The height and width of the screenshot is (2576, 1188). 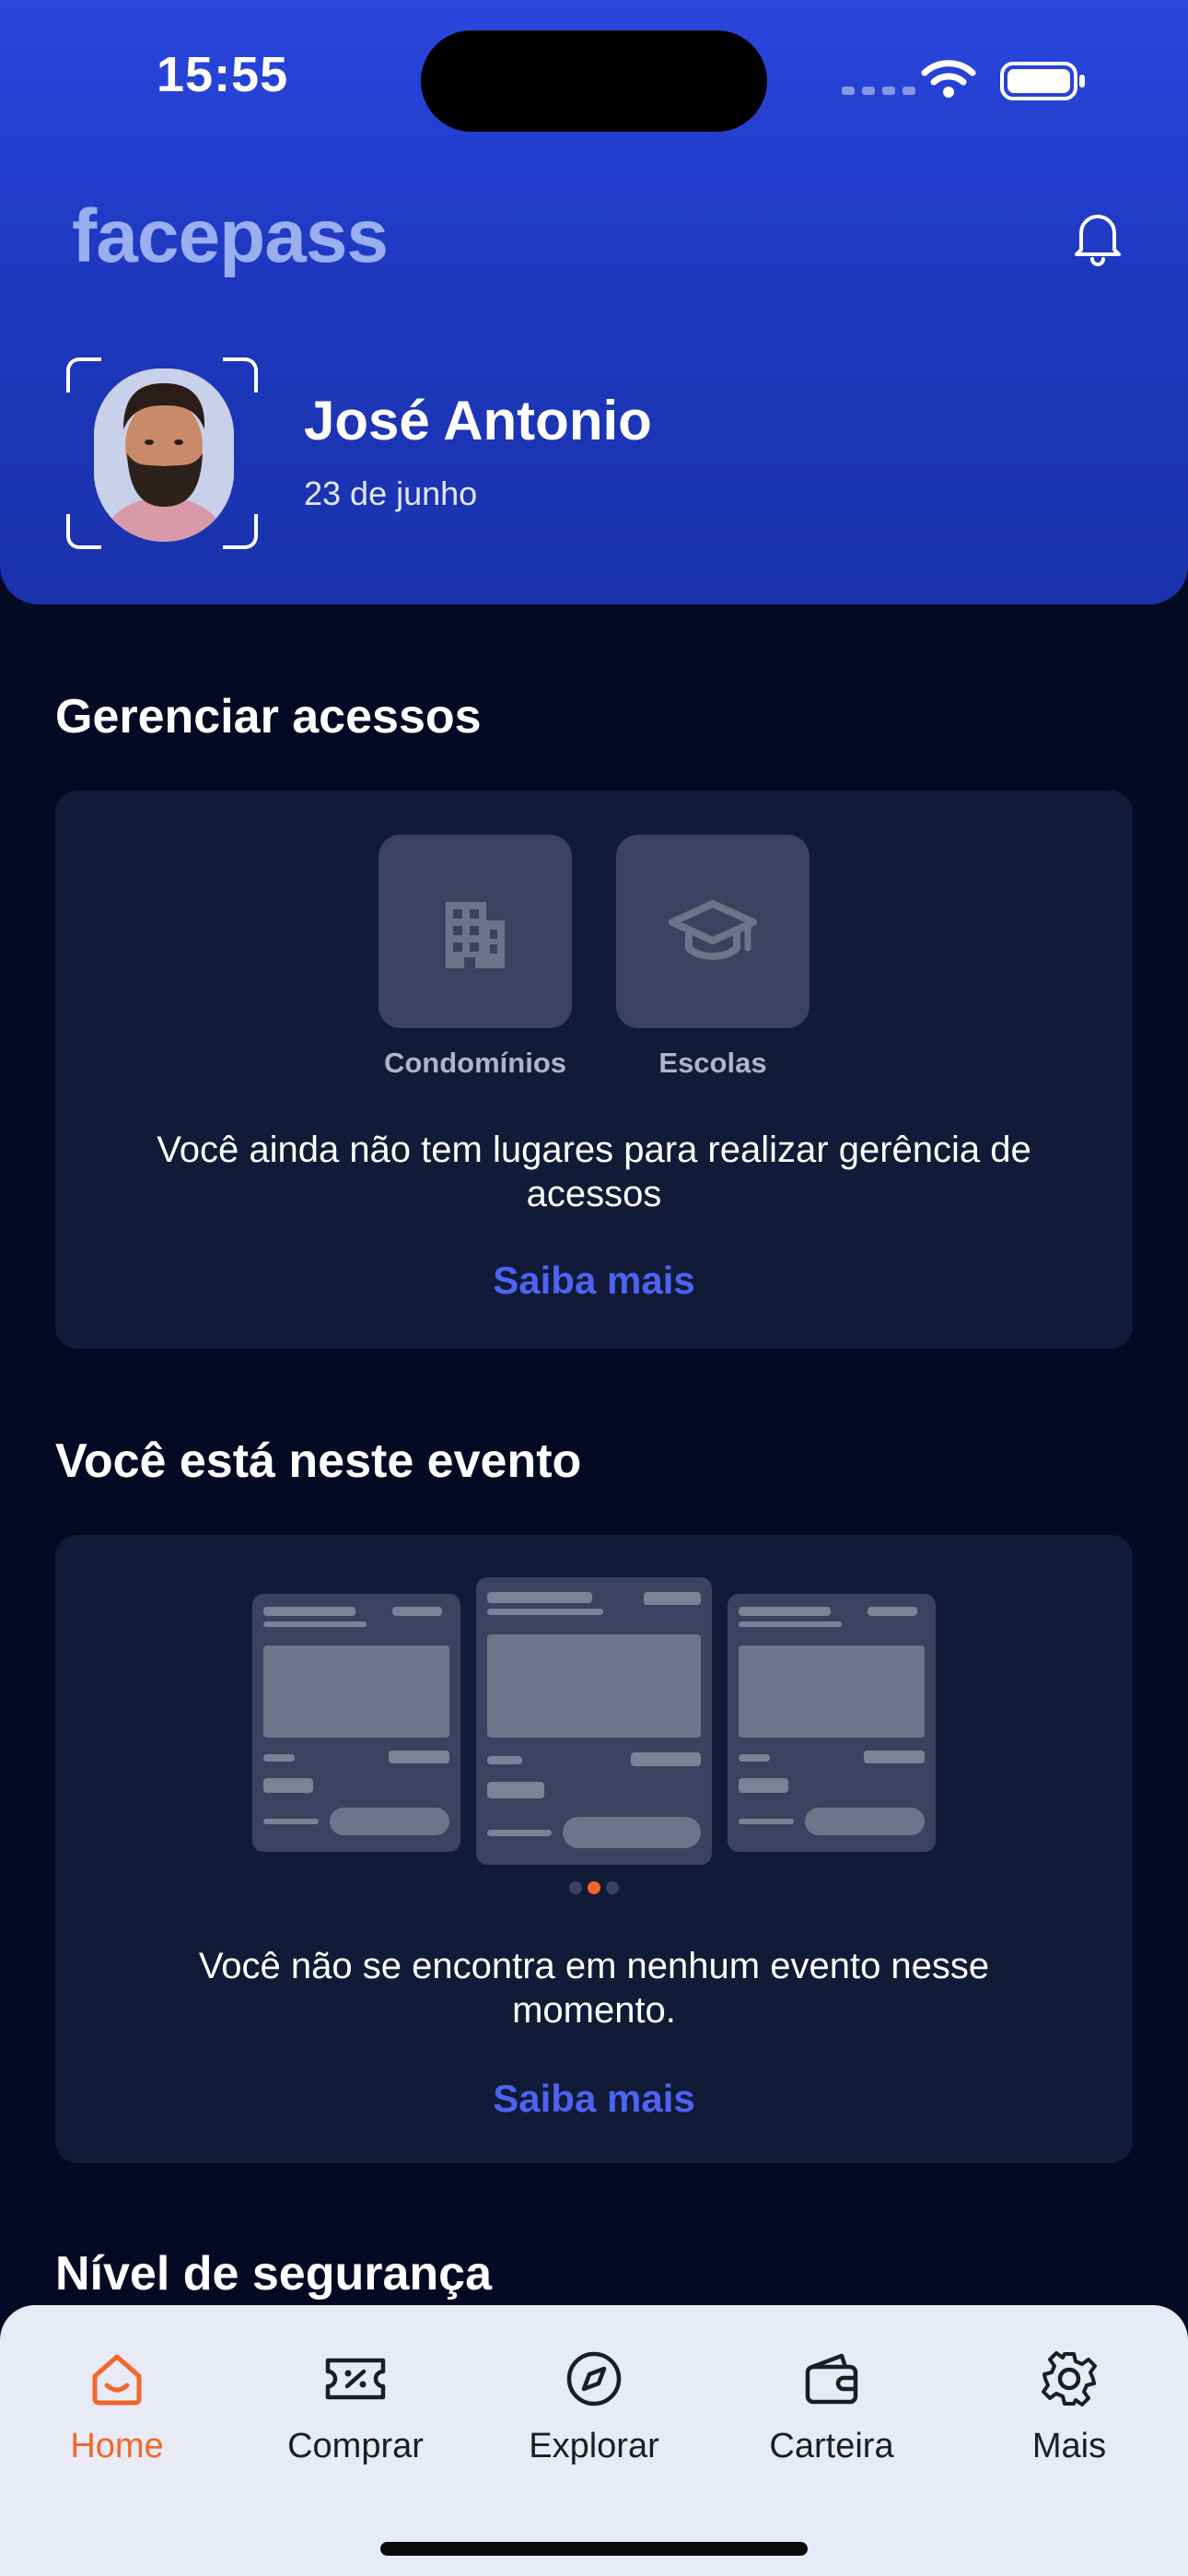 I want to click on tile-label-escolas: Escolas, so click(x=712, y=1063).